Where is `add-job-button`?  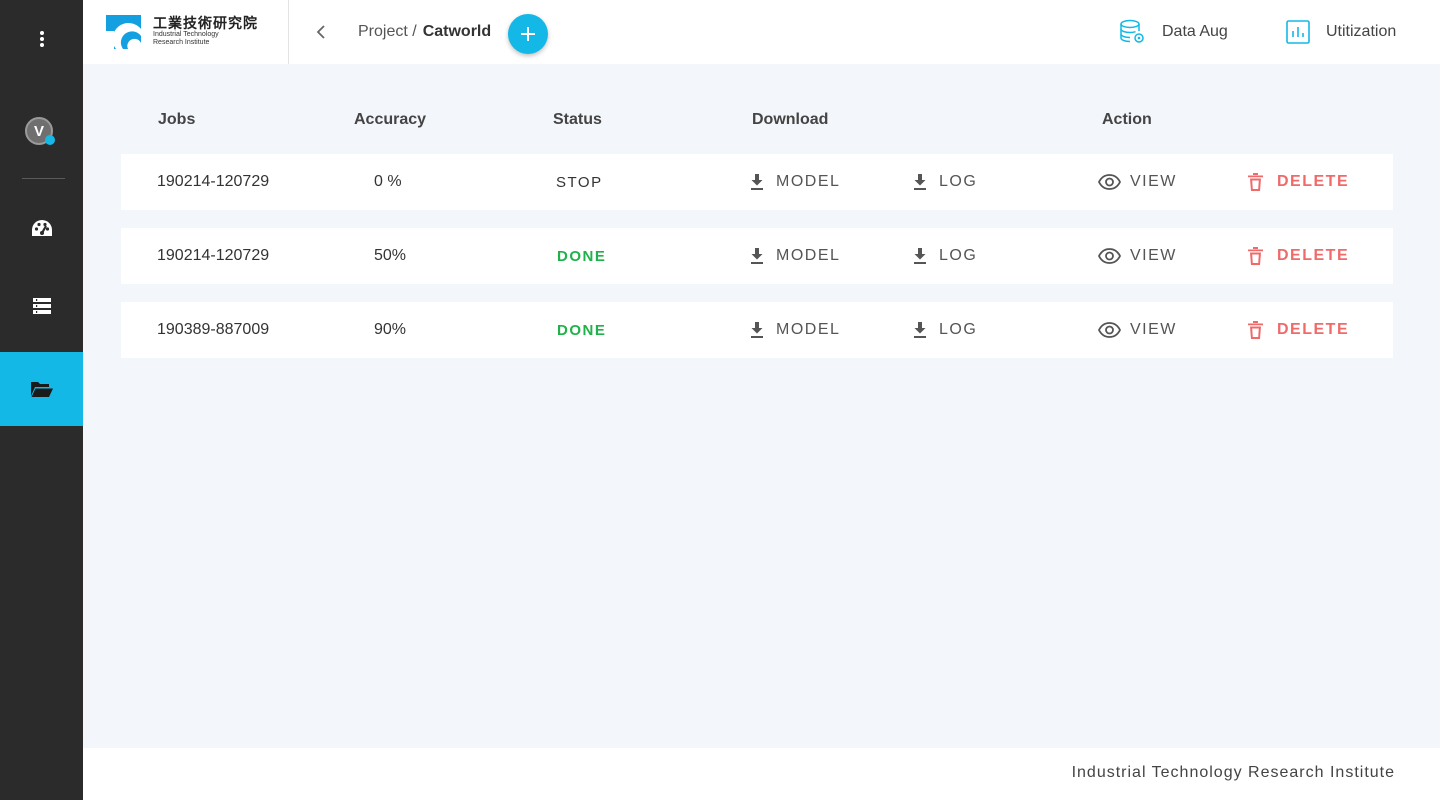 add-job-button is located at coordinates (528, 34).